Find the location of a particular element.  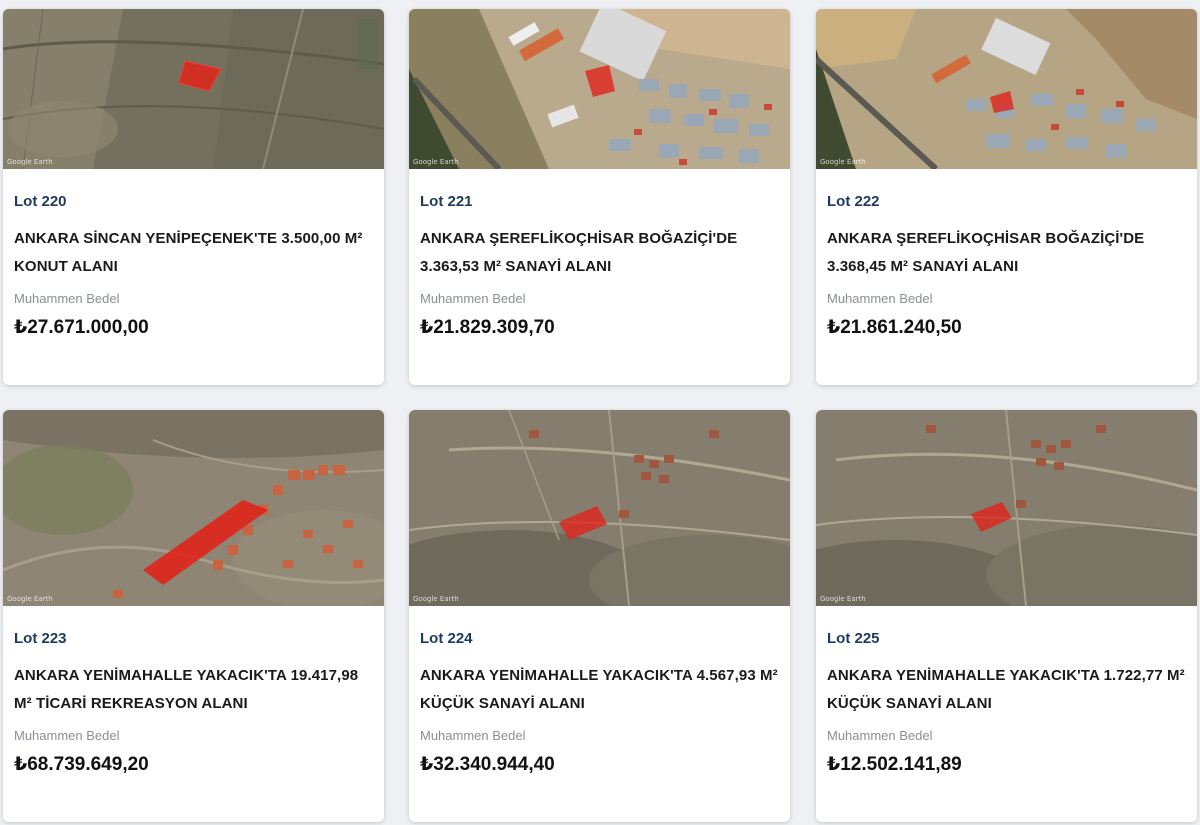

lot-price: ₺21.829.309,70 is located at coordinates (487, 327).